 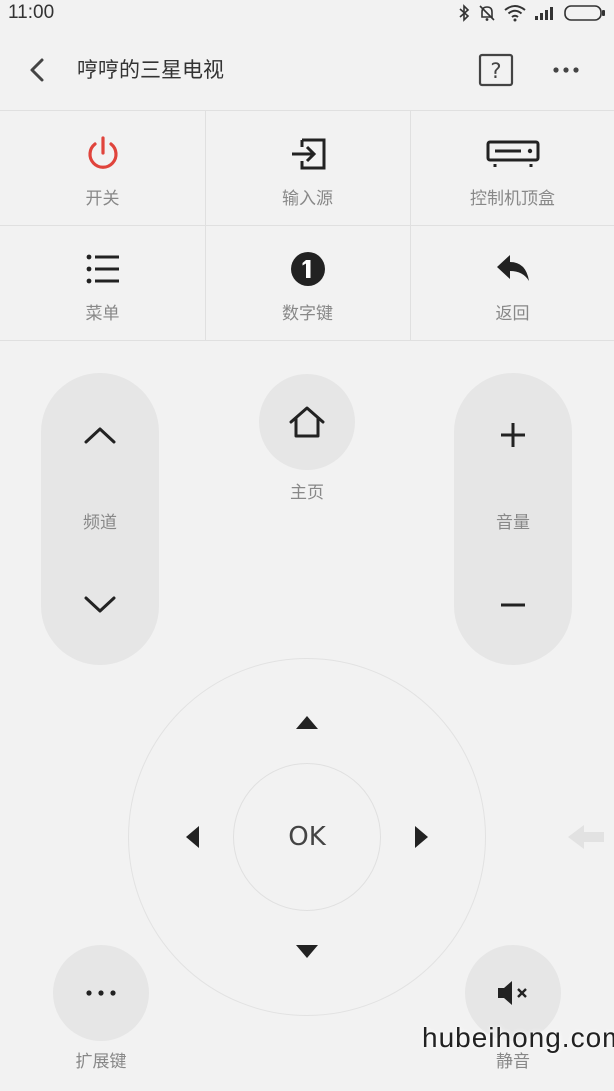 I want to click on menu-label: 菜单, so click(x=102, y=314).